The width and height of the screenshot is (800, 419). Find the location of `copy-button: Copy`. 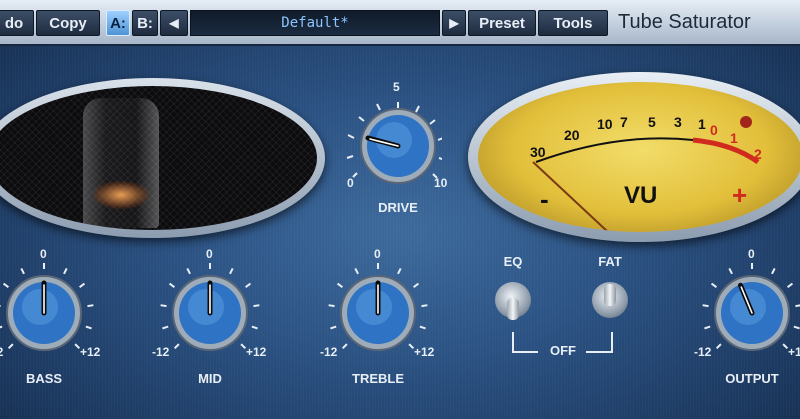

copy-button: Copy is located at coordinates (68, 23).